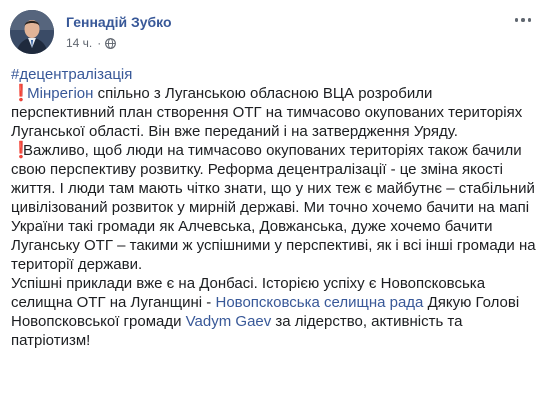 The width and height of the screenshot is (545, 400). I want to click on avatar-photo, so click(32, 32).